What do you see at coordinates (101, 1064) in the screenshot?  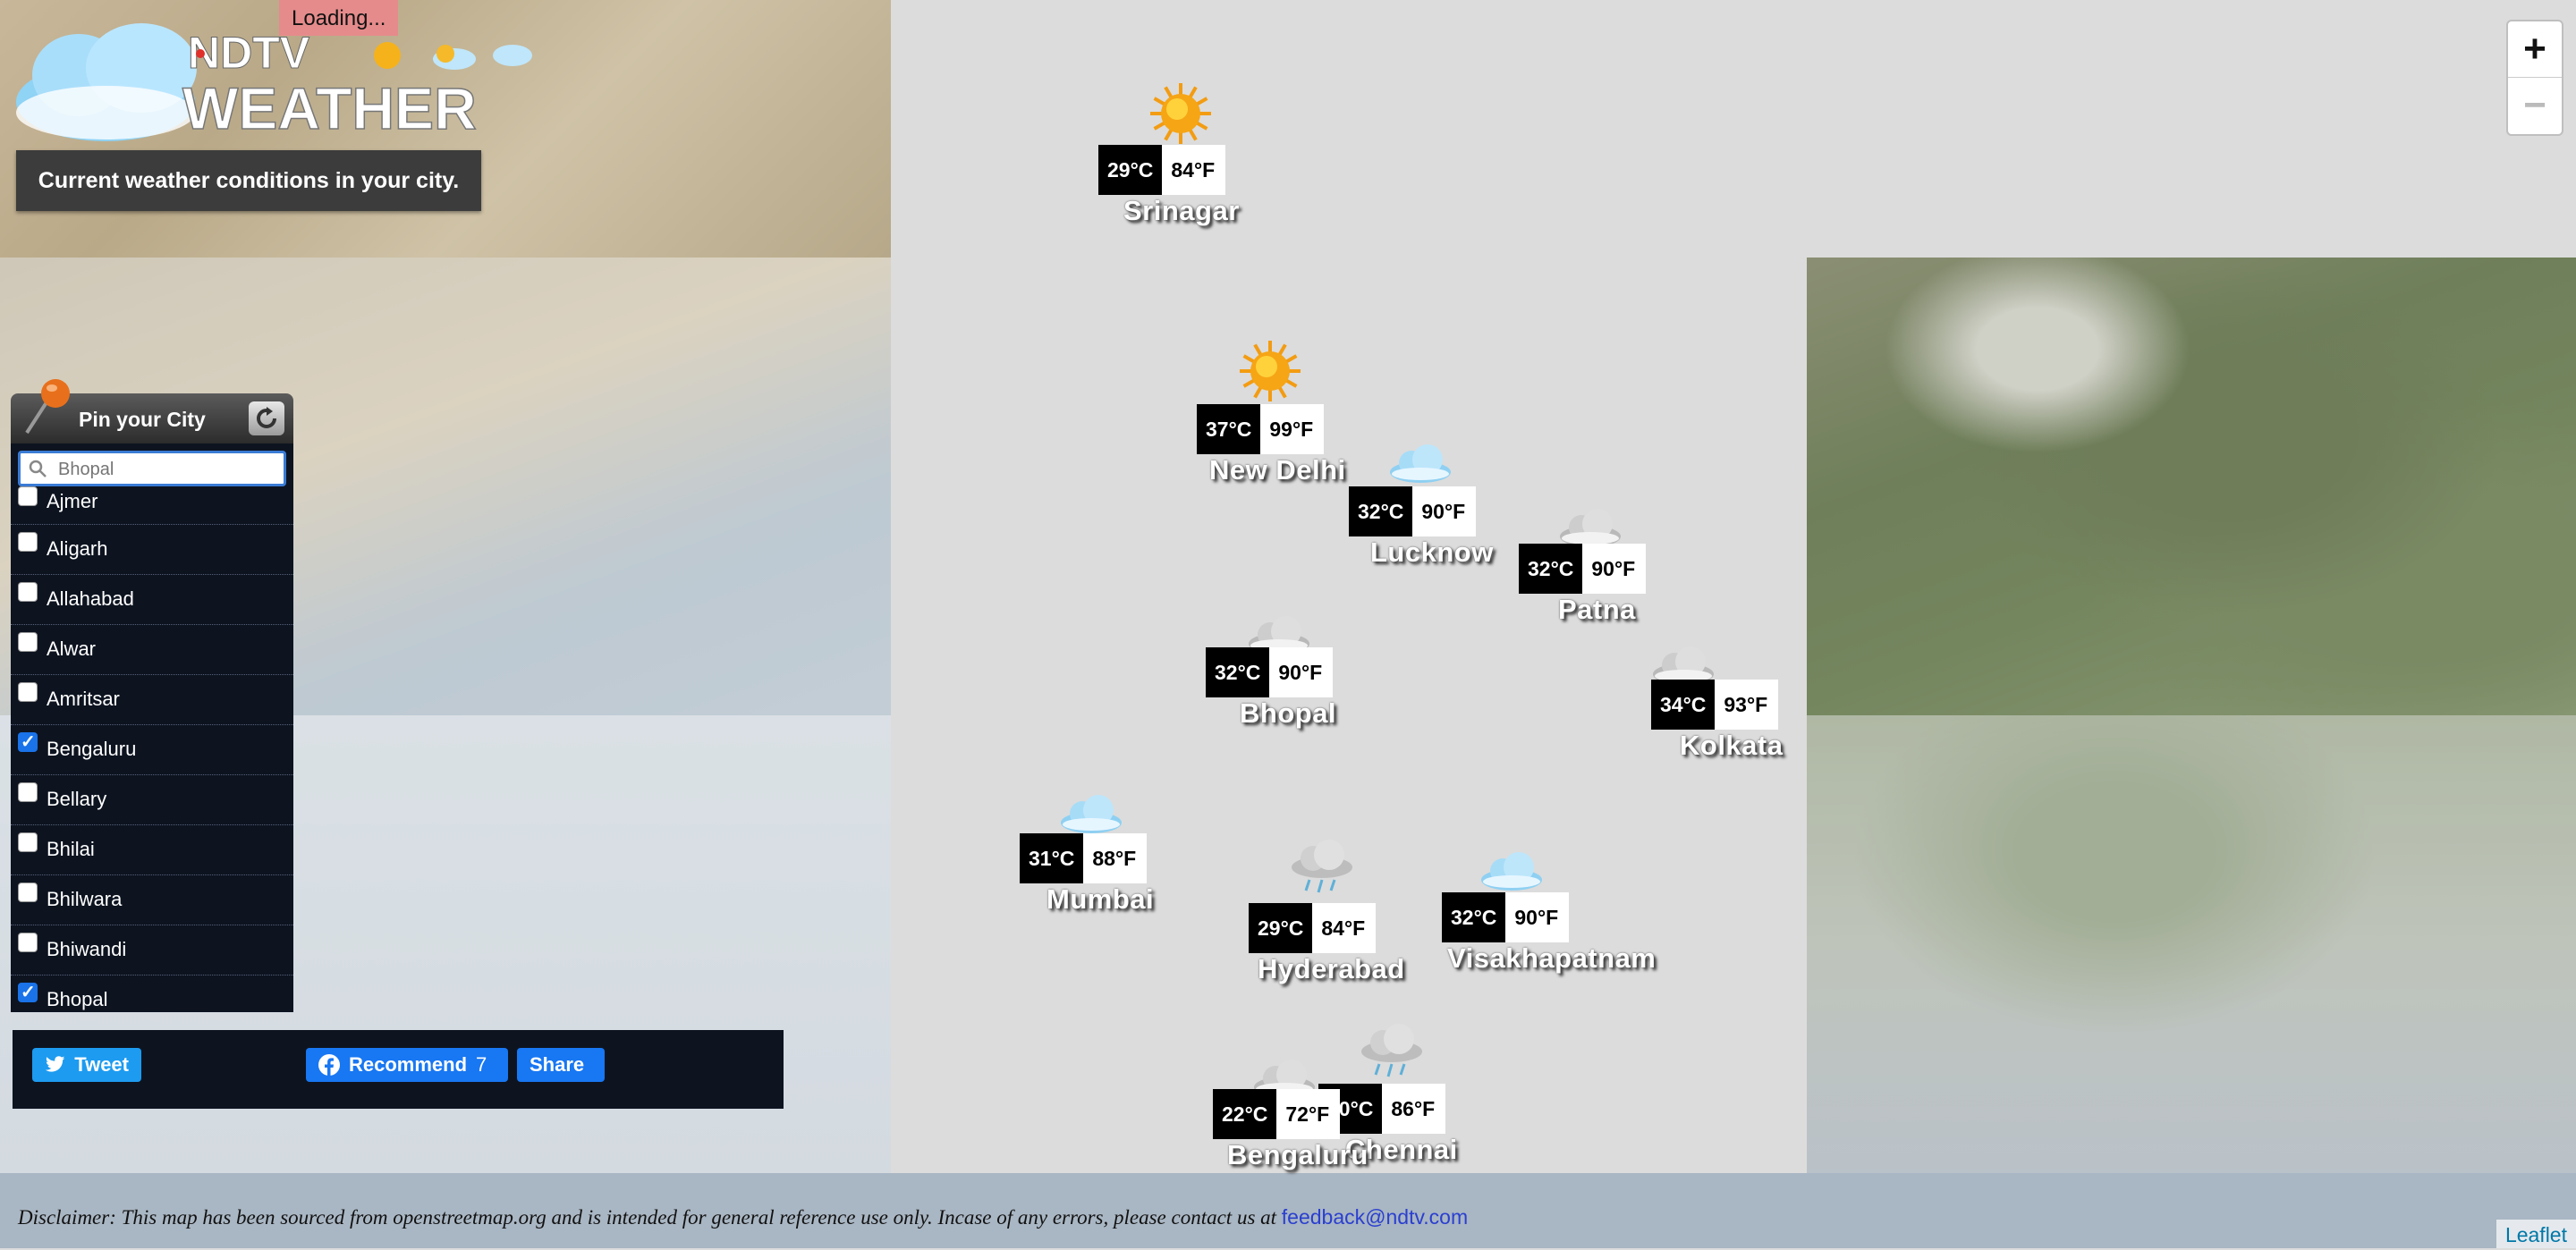 I see `tweet-label: Tweet` at bounding box center [101, 1064].